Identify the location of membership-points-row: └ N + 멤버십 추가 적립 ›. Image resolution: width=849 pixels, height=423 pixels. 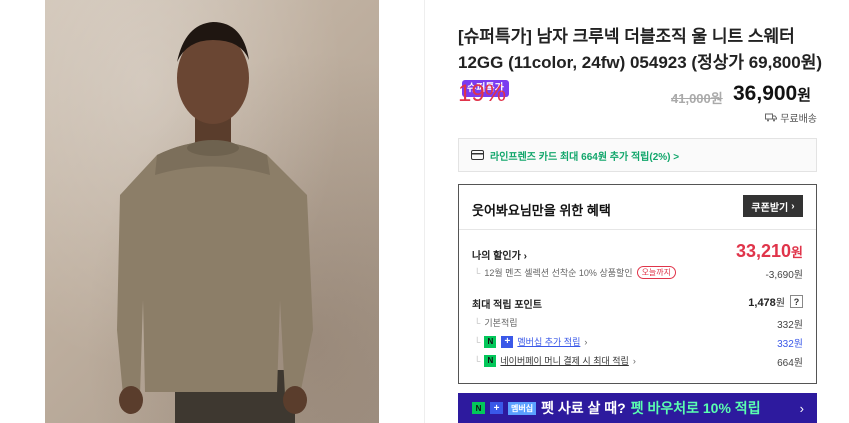
(530, 341).